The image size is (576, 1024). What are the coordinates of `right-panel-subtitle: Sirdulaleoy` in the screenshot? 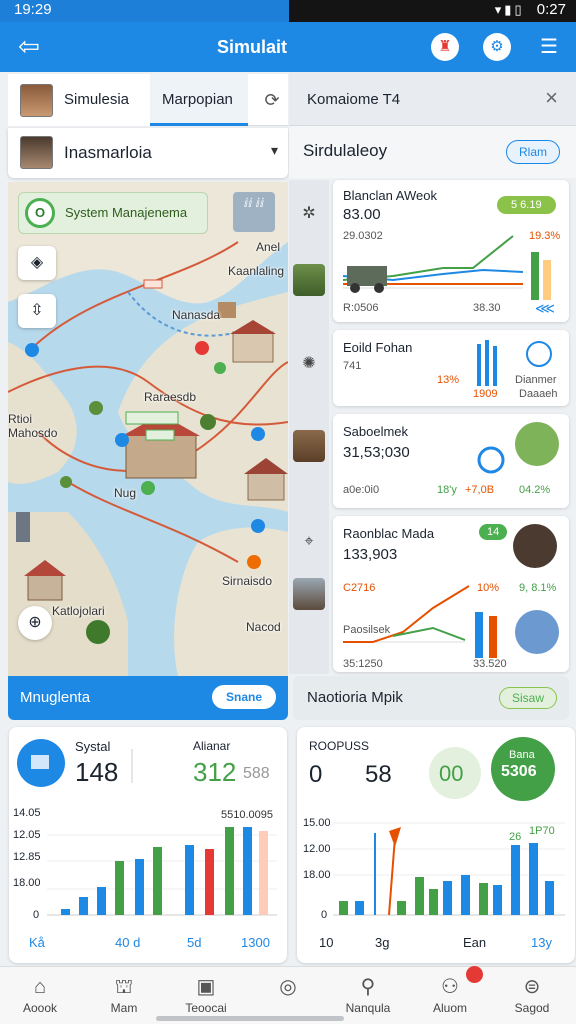 It's located at (345, 150).